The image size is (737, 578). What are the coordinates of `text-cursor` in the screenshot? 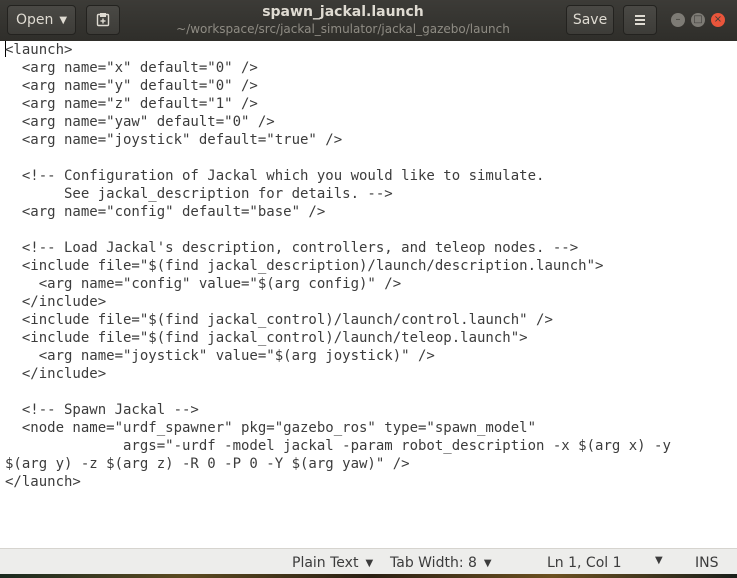 It's located at (5, 49).